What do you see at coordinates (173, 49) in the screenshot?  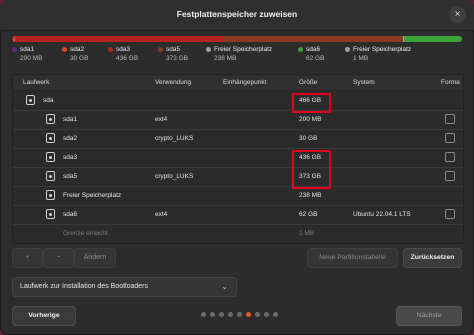 I see `legend-name: sda5` at bounding box center [173, 49].